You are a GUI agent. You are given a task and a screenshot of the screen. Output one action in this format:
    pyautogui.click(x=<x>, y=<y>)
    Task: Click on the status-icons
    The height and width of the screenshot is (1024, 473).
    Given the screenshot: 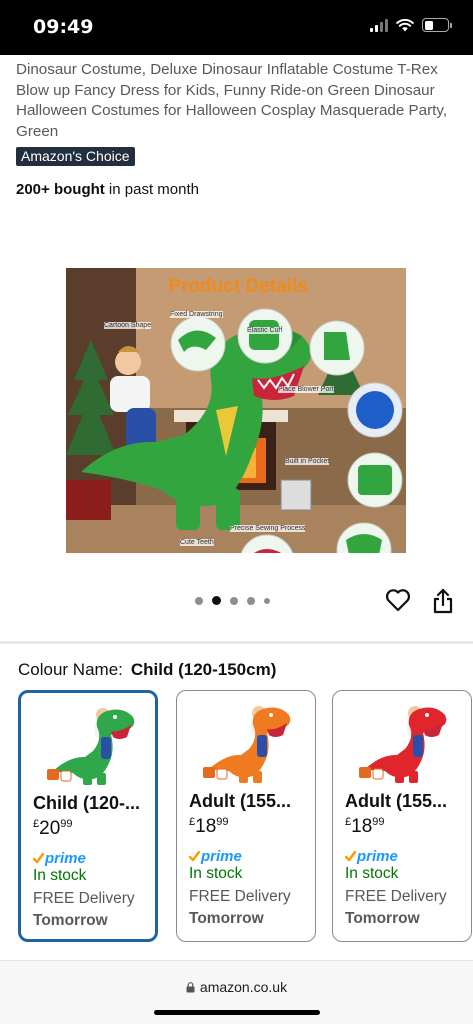 What is the action you would take?
    pyautogui.click(x=411, y=25)
    